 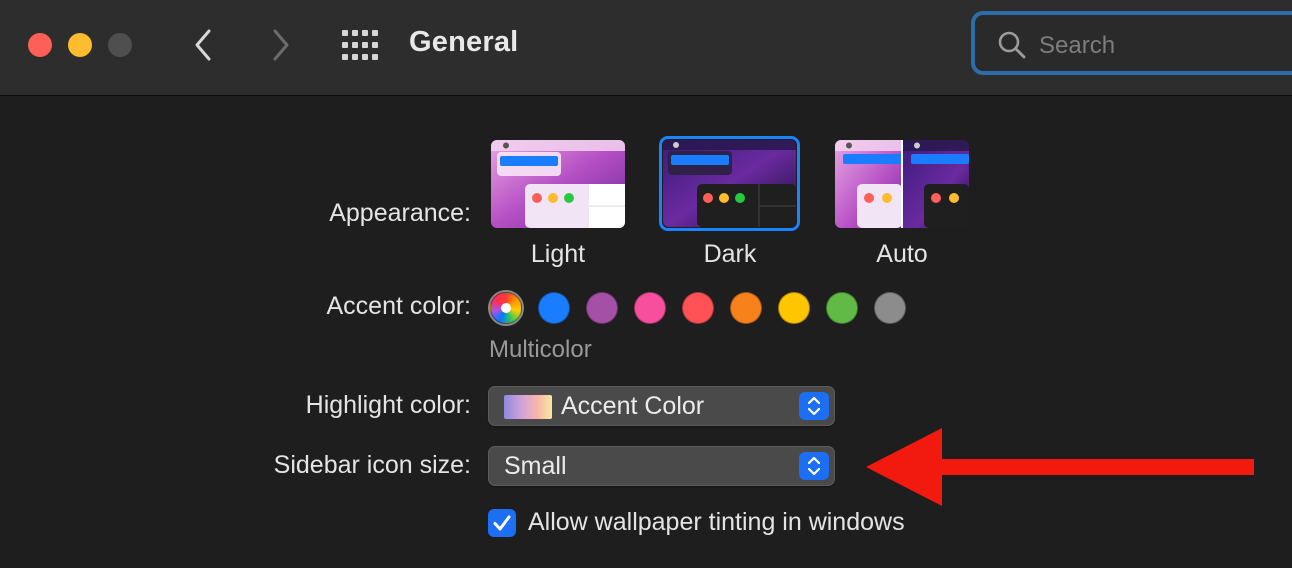 I want to click on accent-yellow-swatch, so click(x=794, y=308).